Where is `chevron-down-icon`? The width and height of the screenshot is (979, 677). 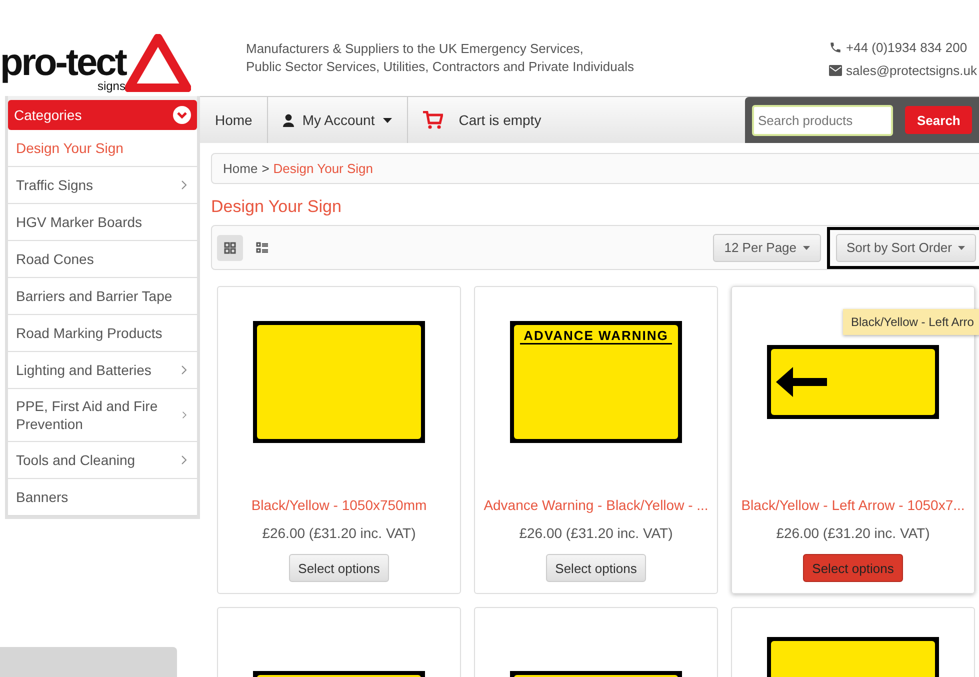 chevron-down-icon is located at coordinates (182, 115).